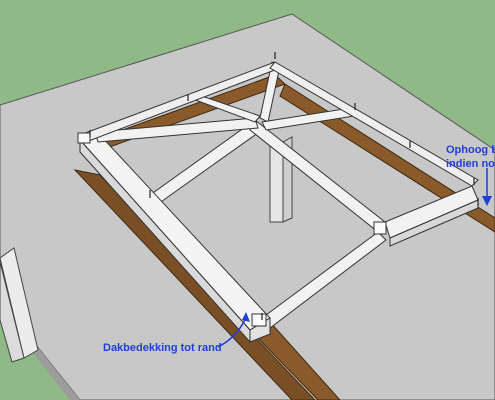 The image size is (495, 400). I want to click on corner-post-right, so click(380, 228).